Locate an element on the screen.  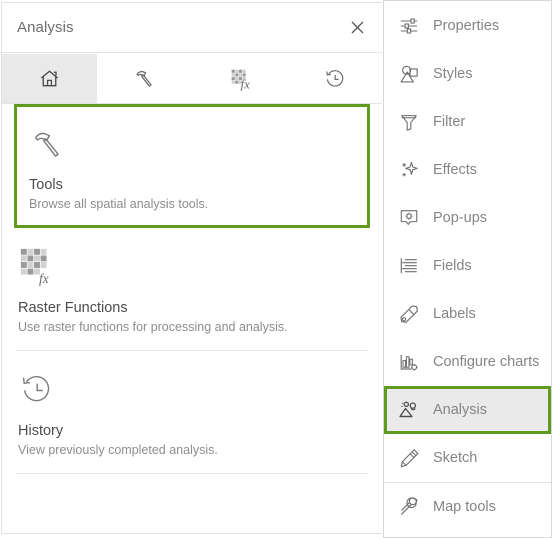
sidebar-item-label: Sketch is located at coordinates (455, 458).